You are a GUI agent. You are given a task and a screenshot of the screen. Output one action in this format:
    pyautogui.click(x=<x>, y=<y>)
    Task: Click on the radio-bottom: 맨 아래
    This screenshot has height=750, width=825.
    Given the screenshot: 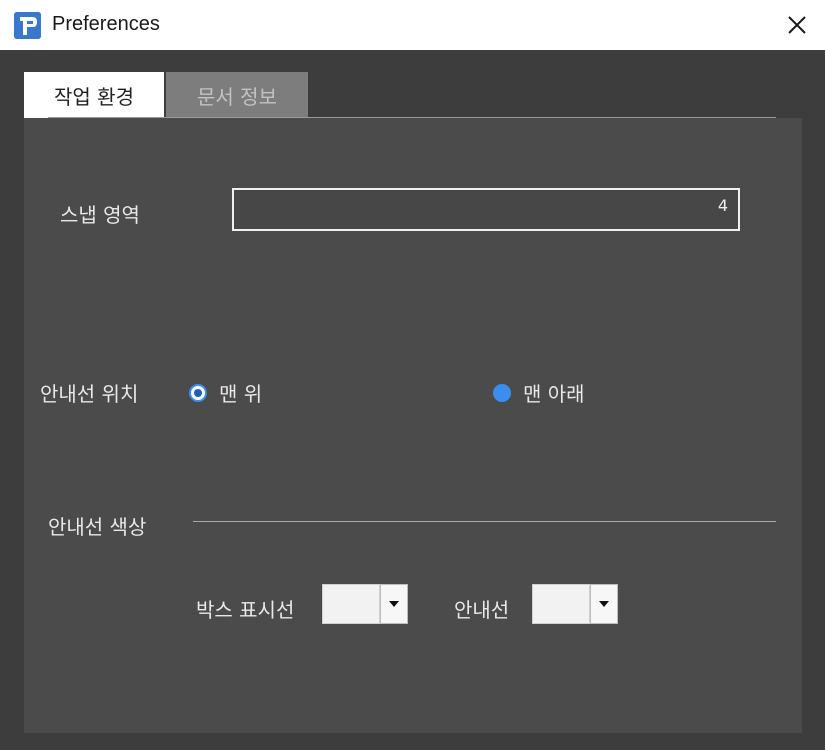 What is the action you would take?
    pyautogui.click(x=539, y=392)
    